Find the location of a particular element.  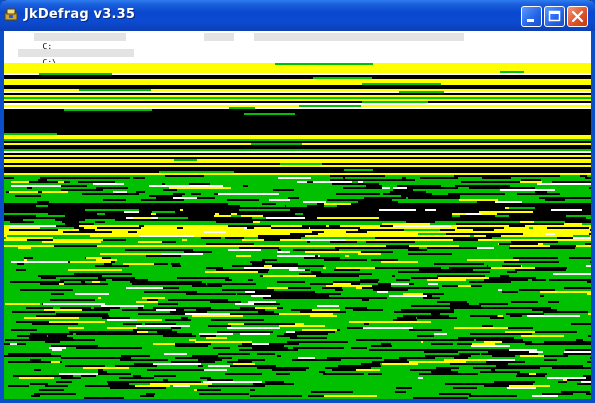

title-bar: JkDefrag v3.35 is located at coordinates (297, 15).